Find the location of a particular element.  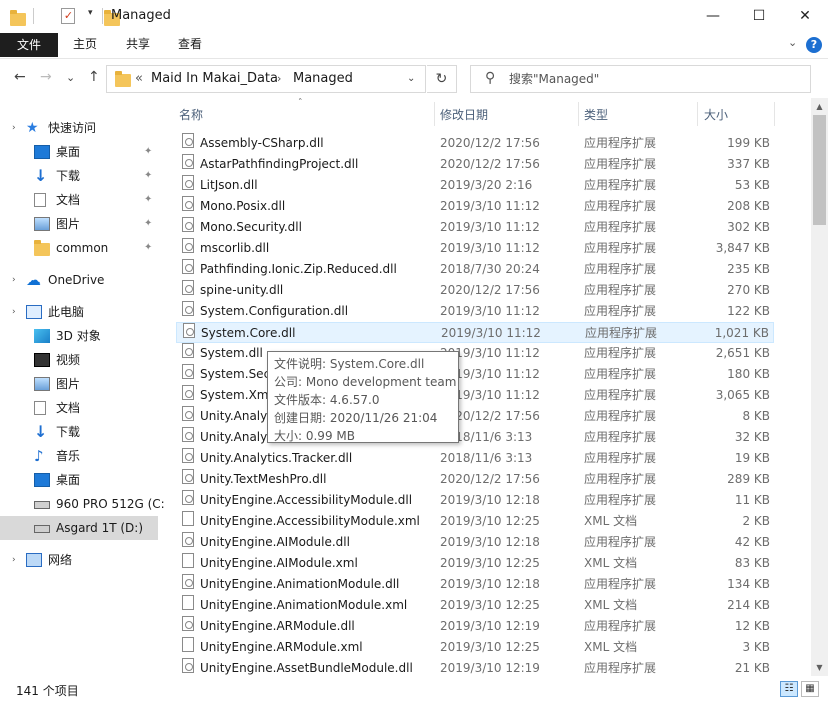

file-row: System.dll 2019/3/10 11:12 应用程序扩展 2,651 KB is located at coordinates (475, 353).